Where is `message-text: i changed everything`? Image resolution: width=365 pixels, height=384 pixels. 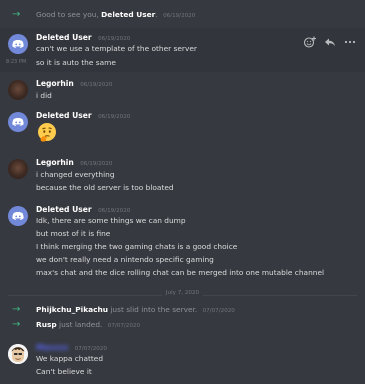 message-text: i changed everything is located at coordinates (75, 174).